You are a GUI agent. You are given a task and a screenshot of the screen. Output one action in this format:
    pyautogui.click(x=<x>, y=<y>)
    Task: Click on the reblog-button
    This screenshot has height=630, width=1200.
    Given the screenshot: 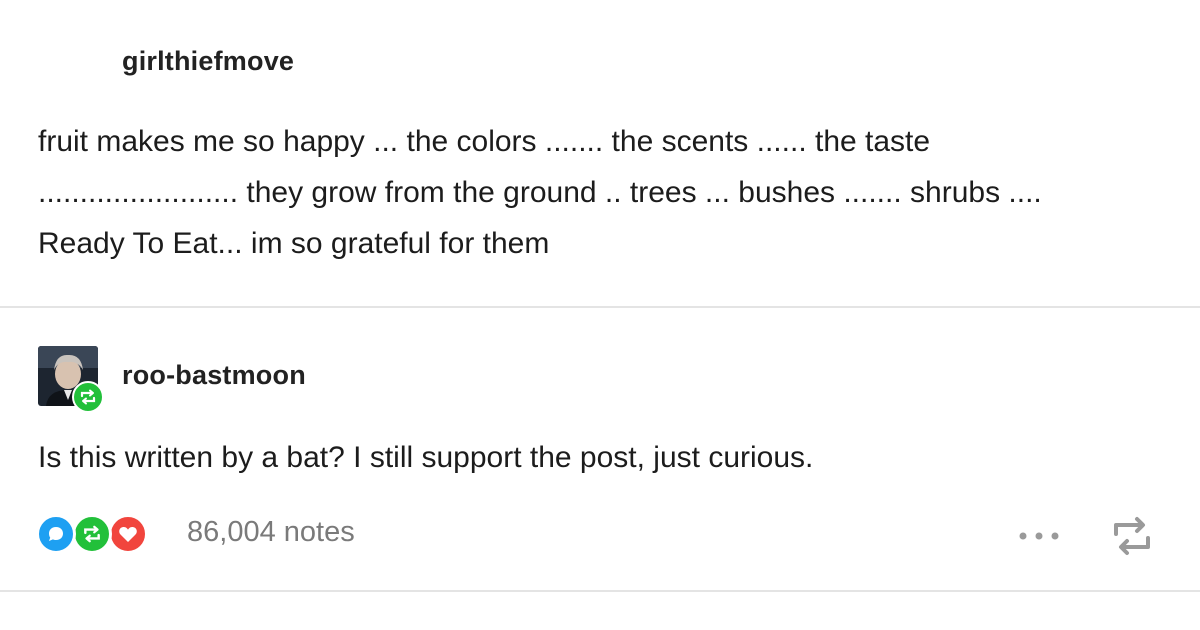 What is the action you would take?
    pyautogui.click(x=1132, y=536)
    